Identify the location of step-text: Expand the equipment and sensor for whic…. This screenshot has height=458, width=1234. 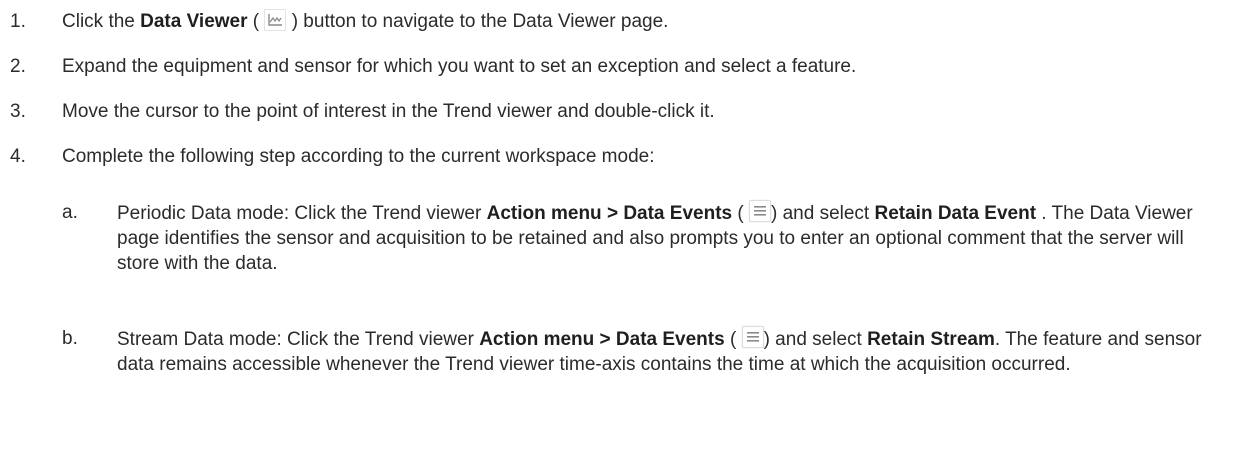
(459, 66).